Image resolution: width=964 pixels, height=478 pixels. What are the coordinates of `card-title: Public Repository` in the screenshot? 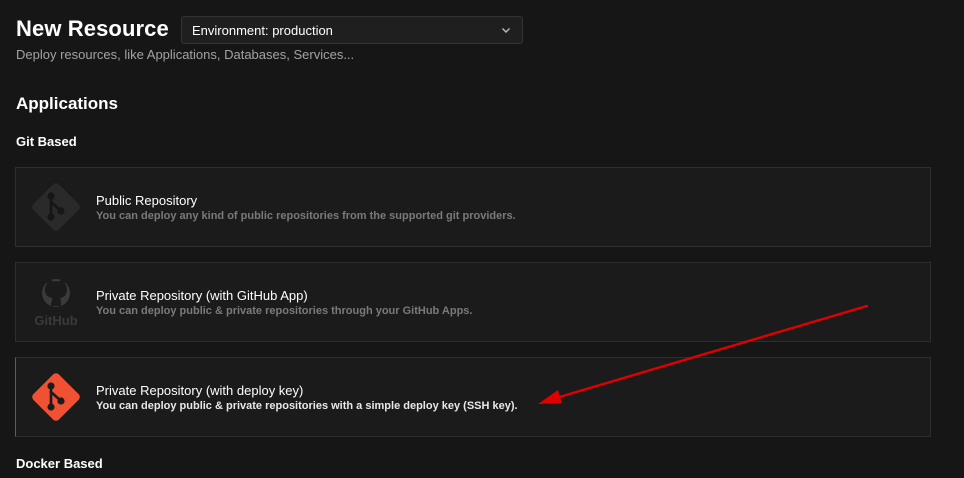 It's located at (147, 200).